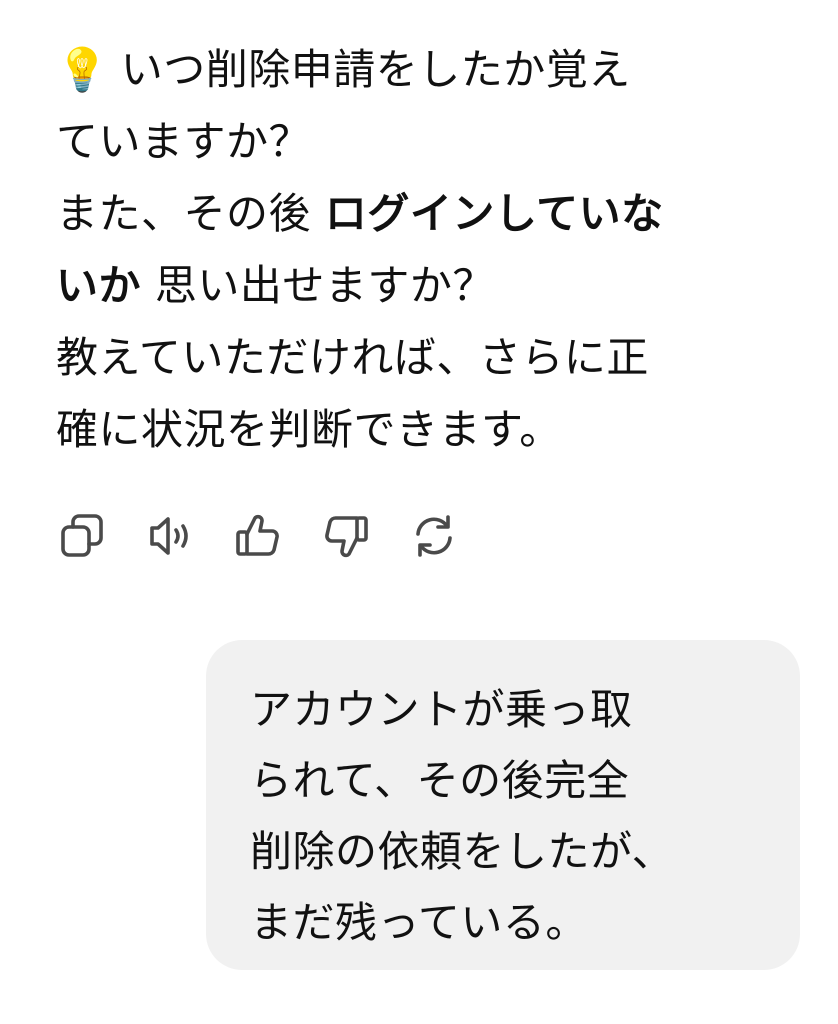 The image size is (838, 1024). I want to click on user-line-3: 削除の依頼をしたが、, so click(462, 851).